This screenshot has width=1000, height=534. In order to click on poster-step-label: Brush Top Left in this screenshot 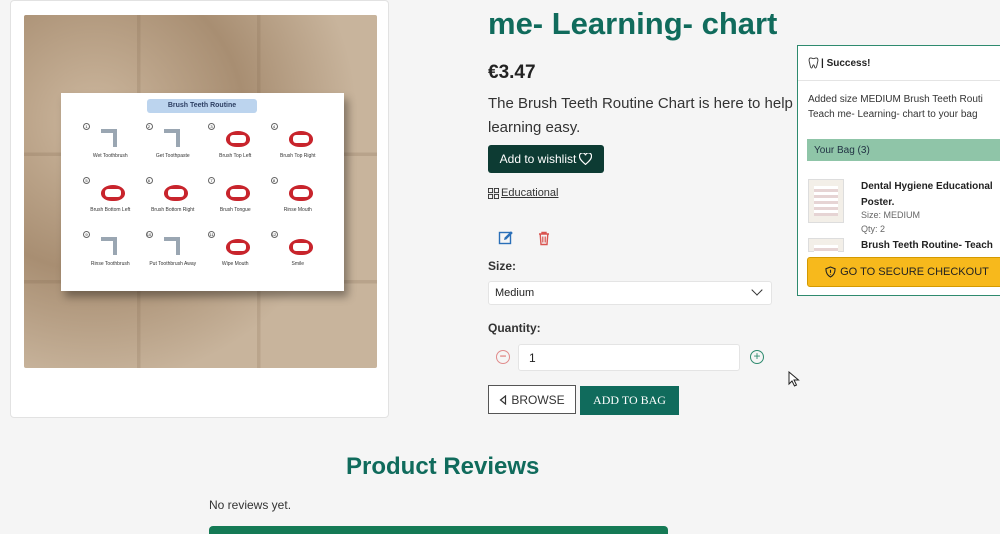, I will do `click(235, 156)`.